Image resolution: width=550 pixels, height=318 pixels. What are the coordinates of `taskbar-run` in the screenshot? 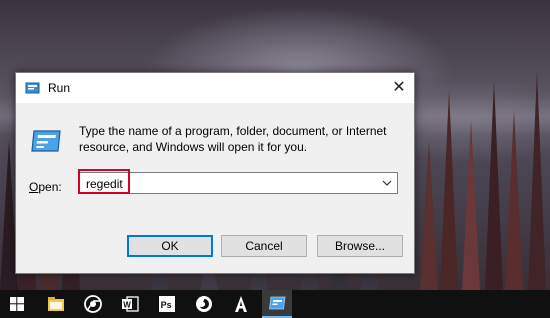 It's located at (277, 304).